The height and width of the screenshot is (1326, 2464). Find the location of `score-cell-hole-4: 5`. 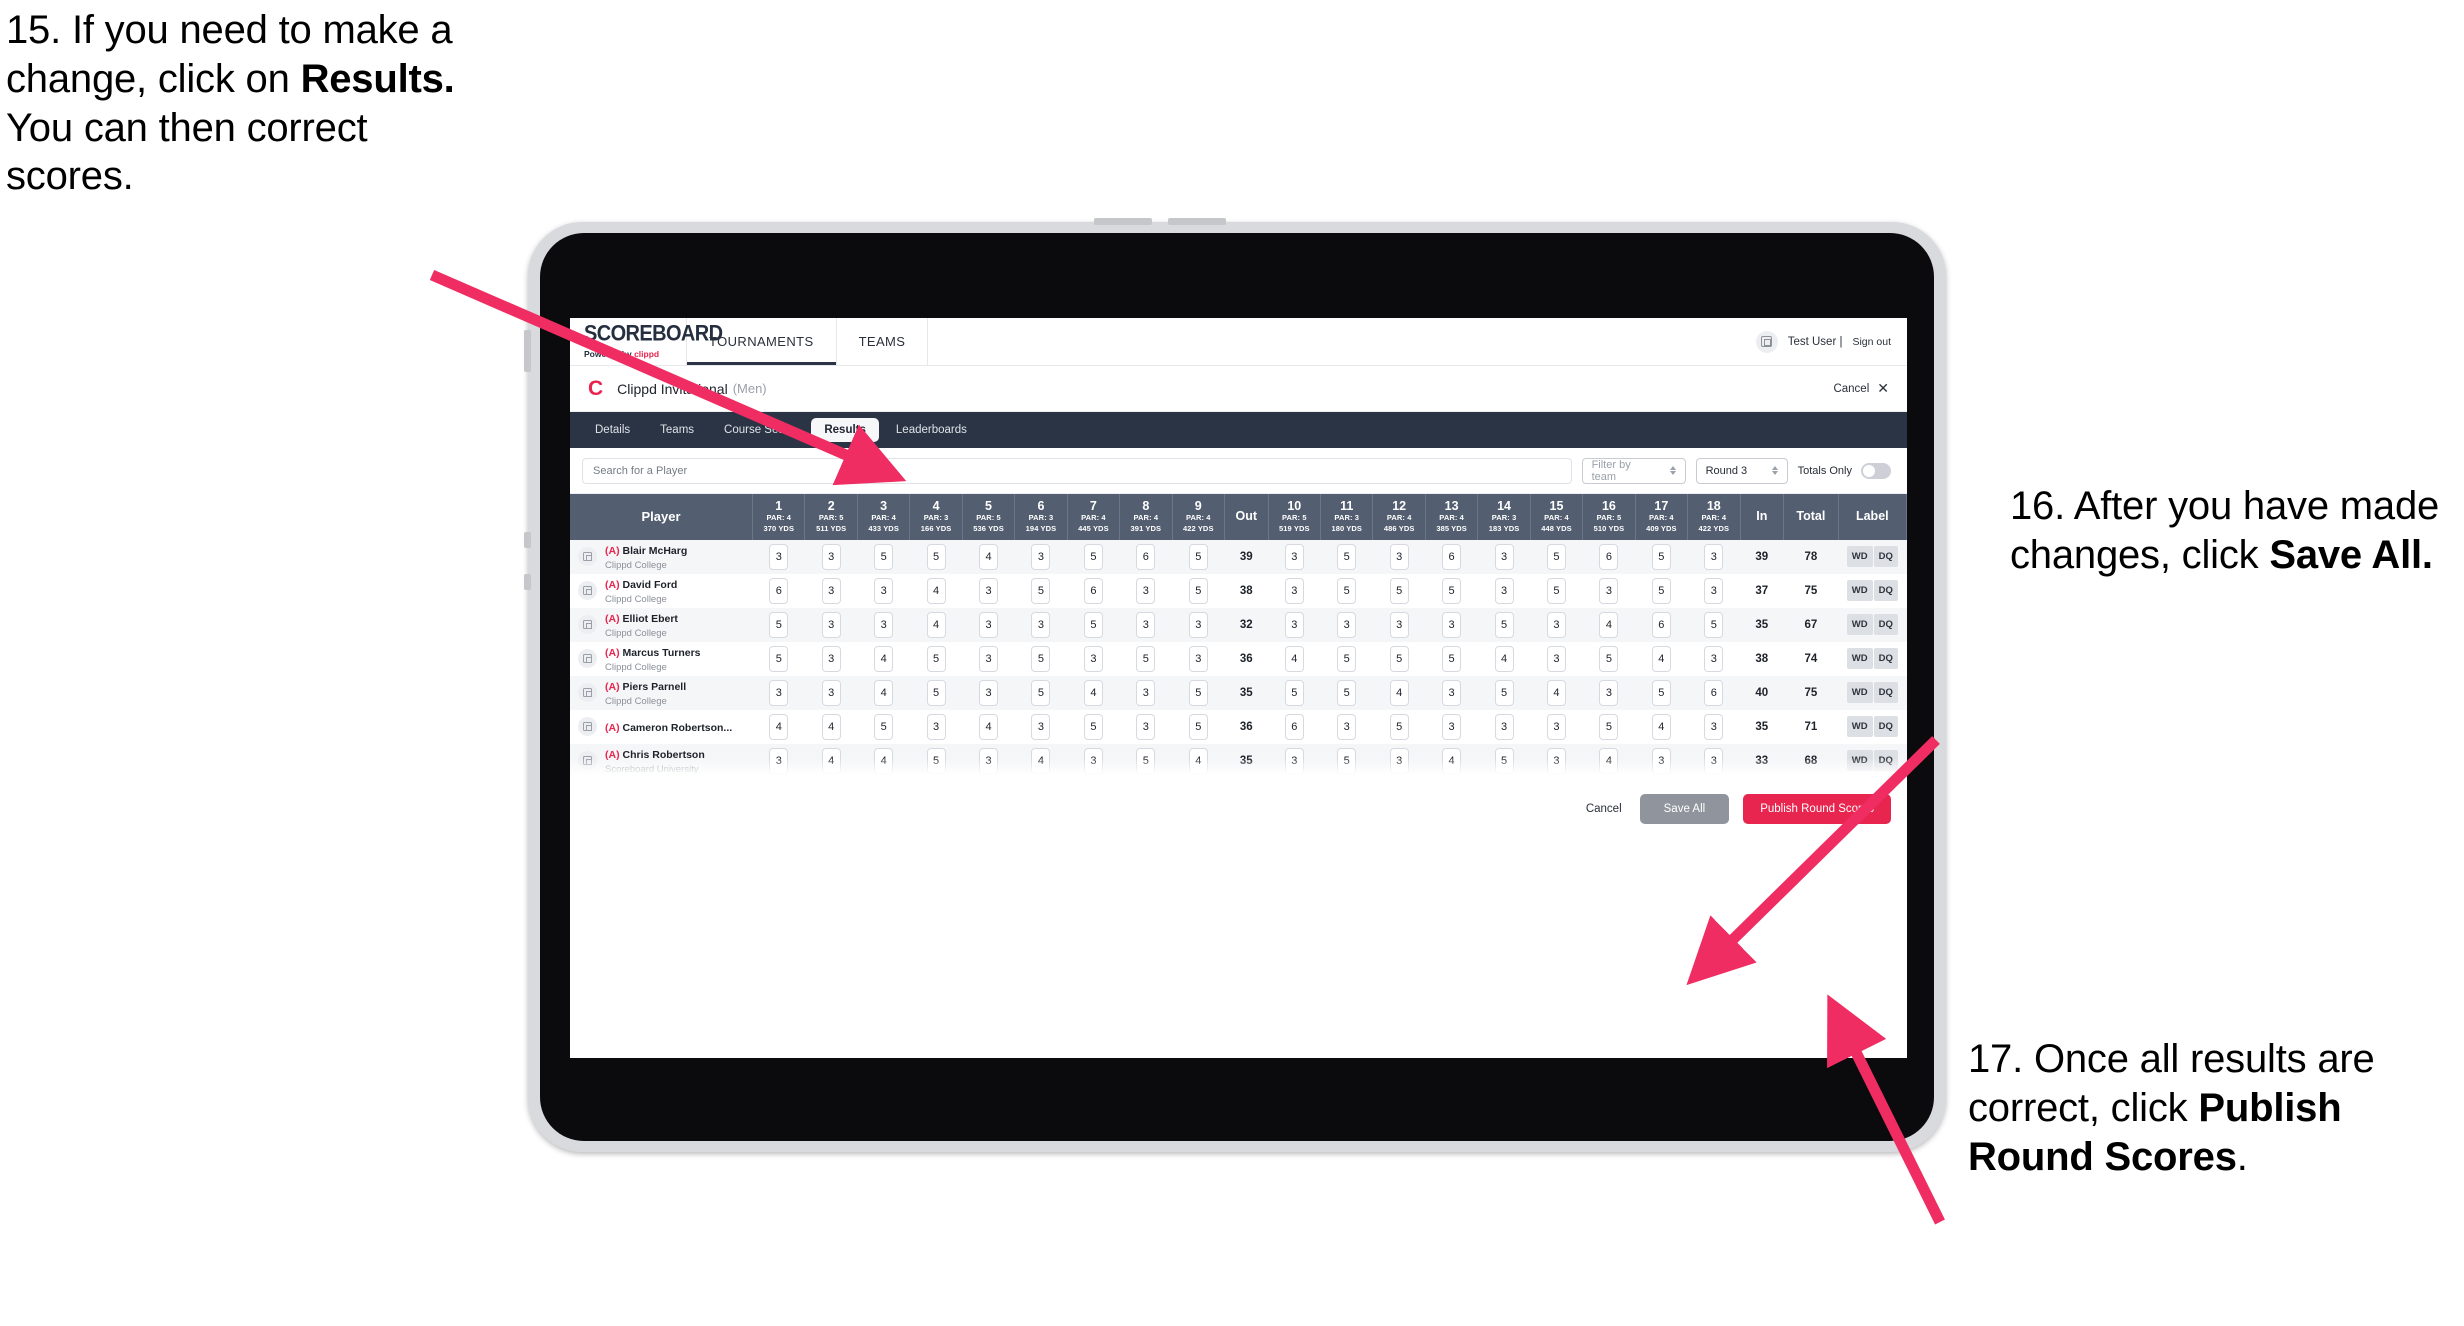

score-cell-hole-4: 5 is located at coordinates (936, 693).